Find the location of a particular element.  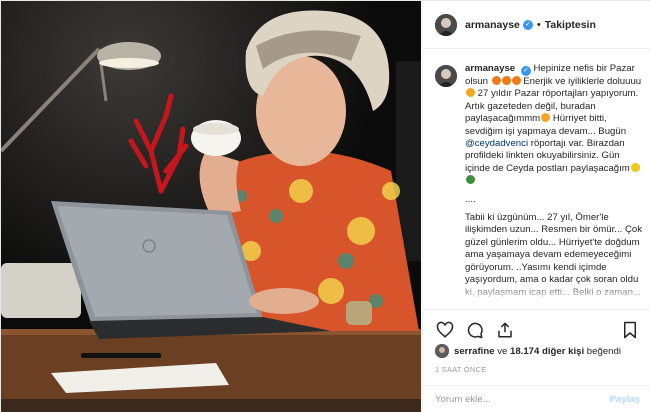

likes-summary: serrafine ve 18.174 diğer kişi beğendi is located at coordinates (528, 351).